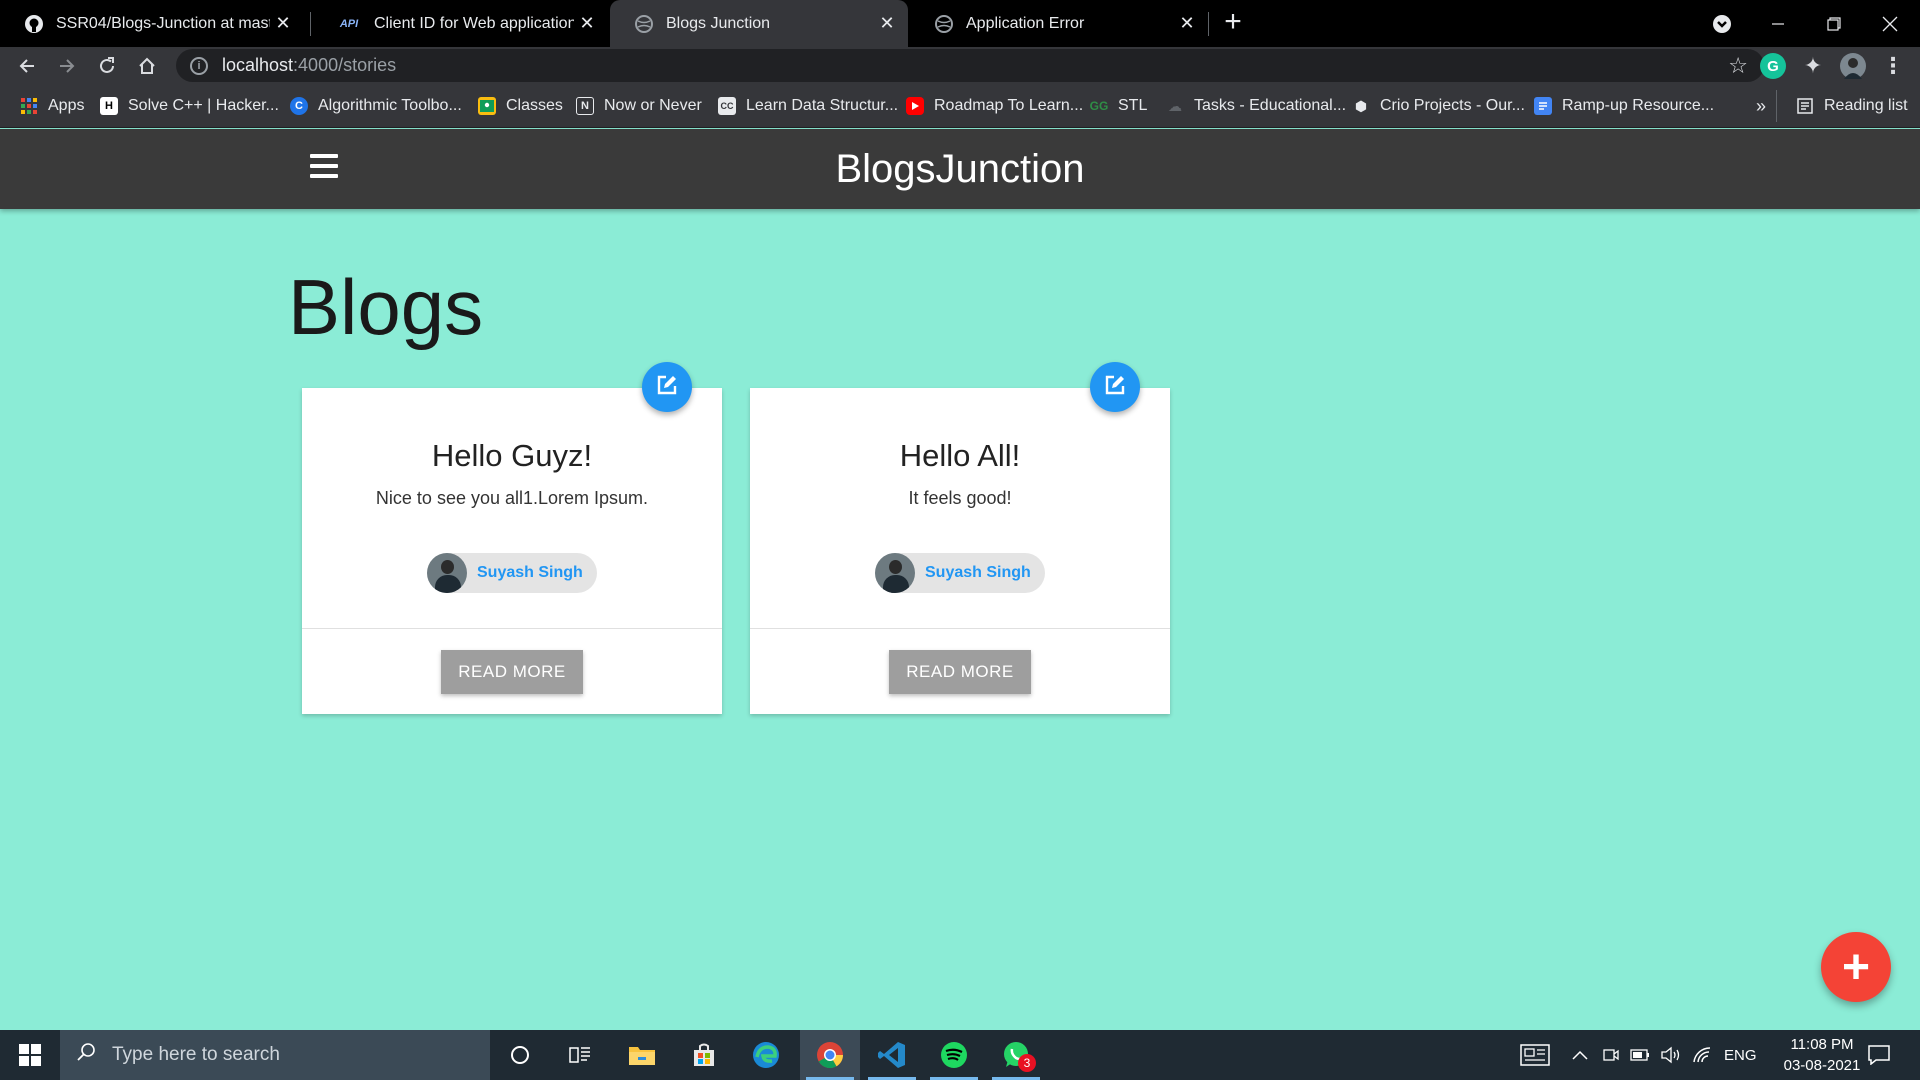 The image size is (1920, 1080). Describe the element at coordinates (1893, 66) in the screenshot. I see `chrome-menu-icon: ⋮` at that location.